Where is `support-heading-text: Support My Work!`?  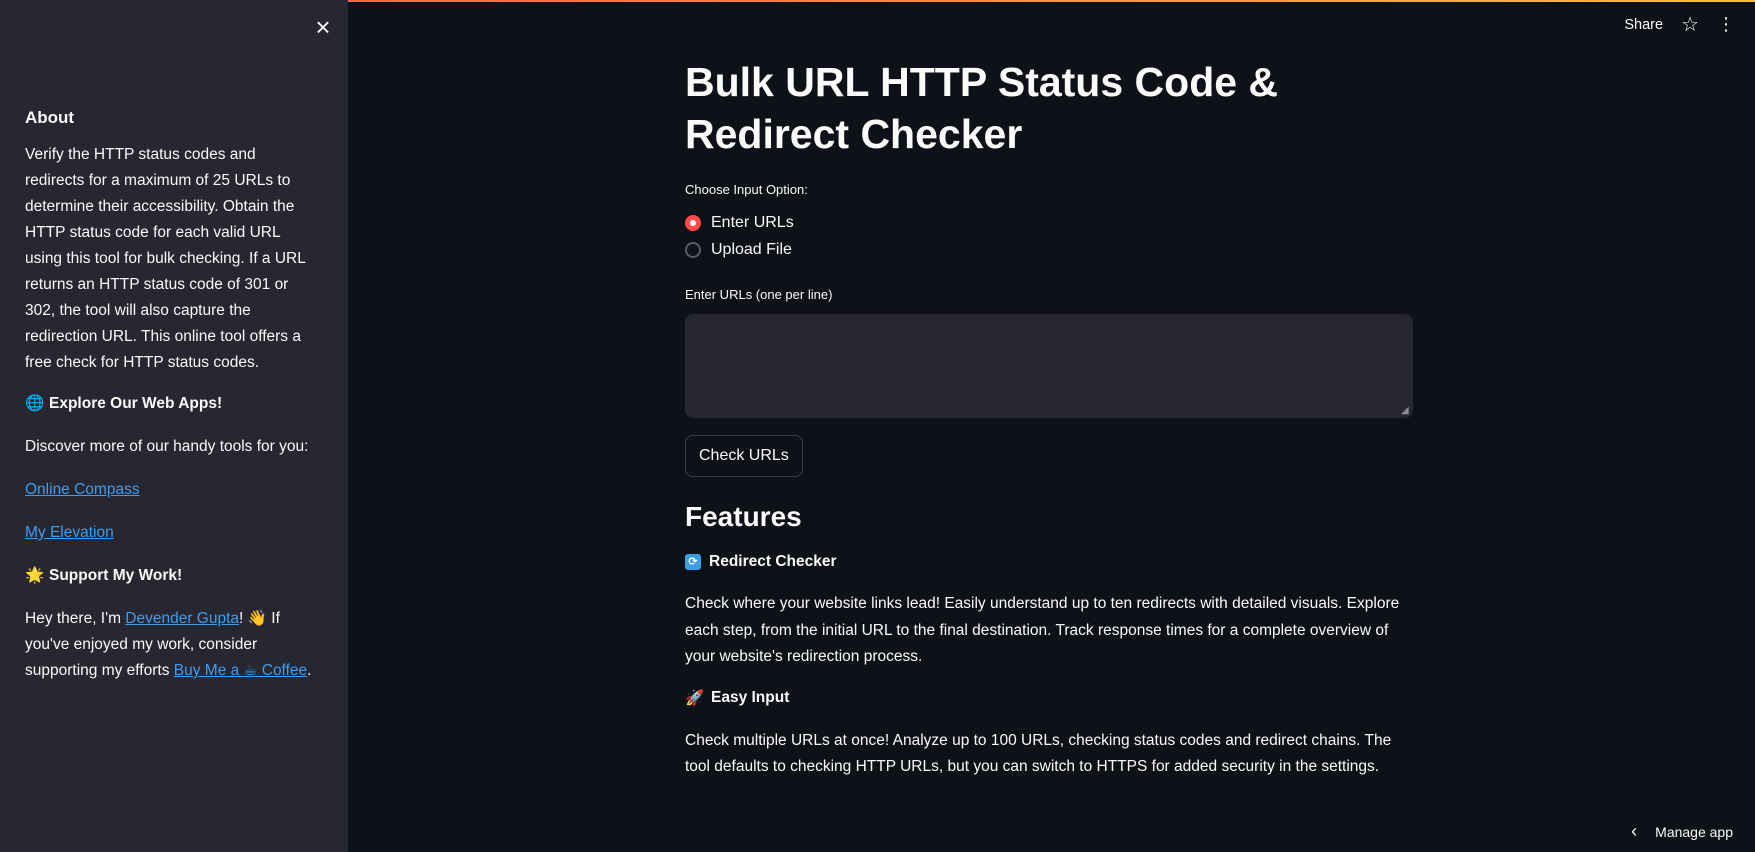
support-heading-text: Support My Work! is located at coordinates (116, 575).